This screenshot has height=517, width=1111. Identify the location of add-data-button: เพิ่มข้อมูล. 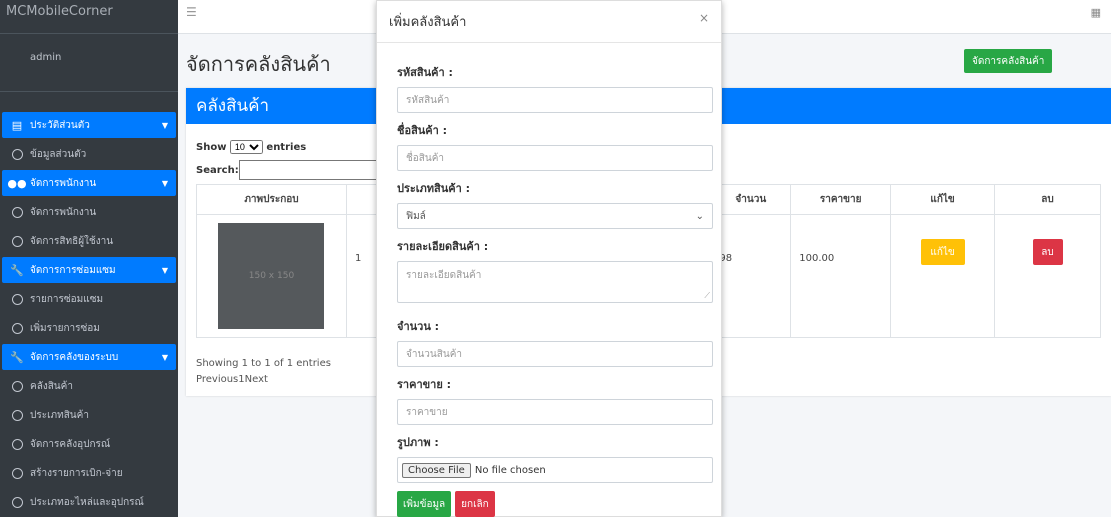
(424, 504).